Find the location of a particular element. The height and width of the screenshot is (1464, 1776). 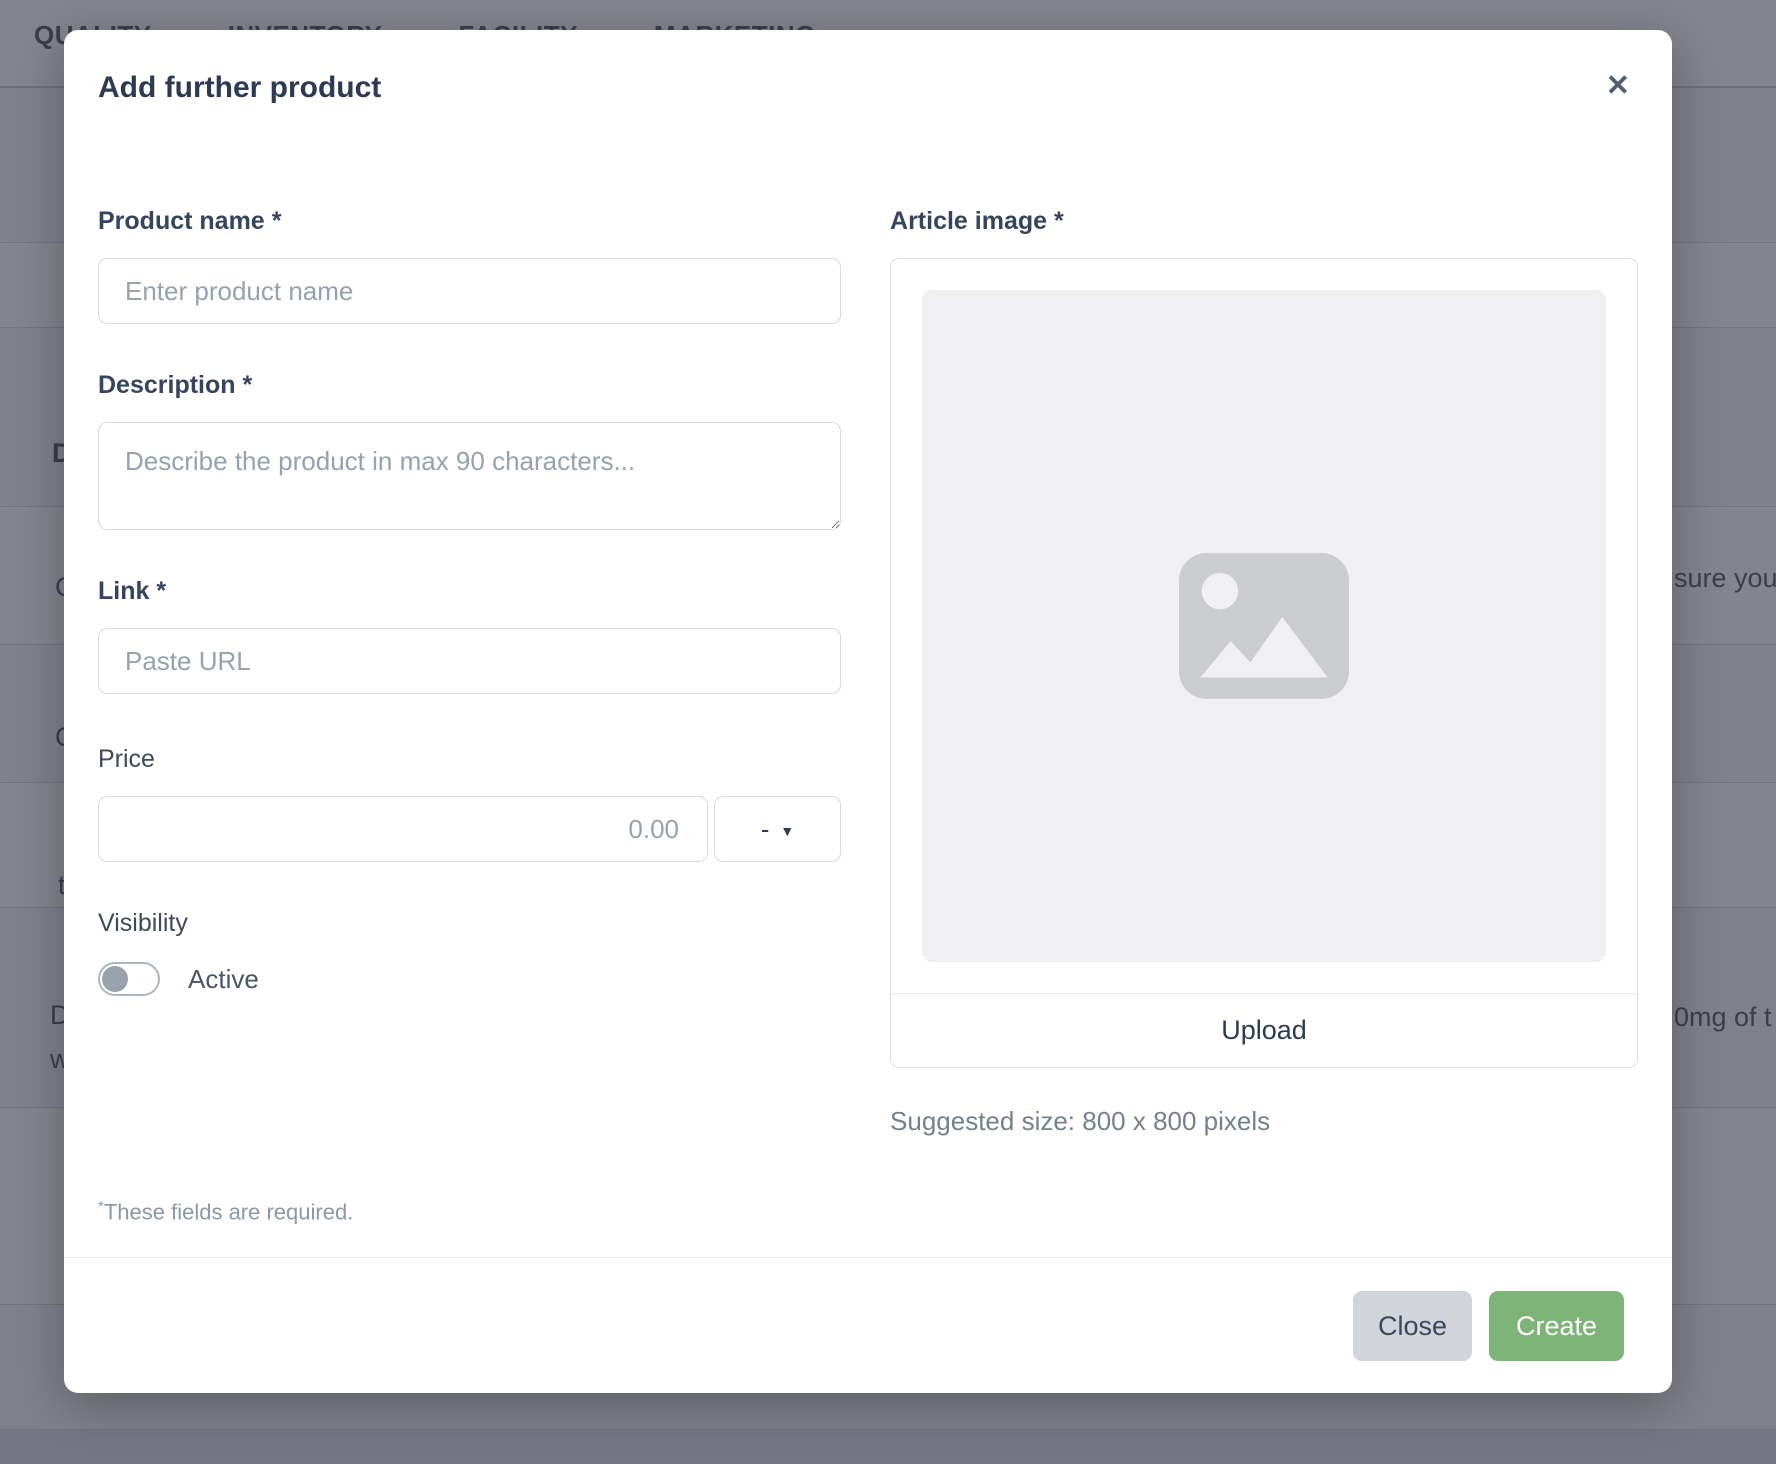

label-text: Link is located at coordinates (124, 591).